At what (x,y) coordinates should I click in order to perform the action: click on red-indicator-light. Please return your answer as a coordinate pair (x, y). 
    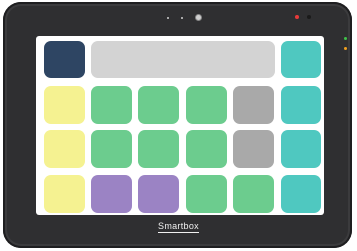
    Looking at the image, I should click on (297, 17).